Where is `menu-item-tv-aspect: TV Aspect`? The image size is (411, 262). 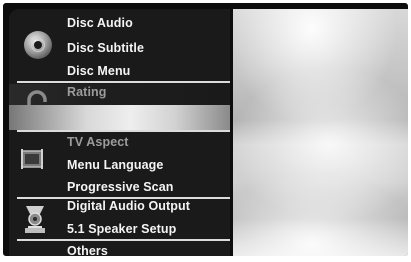 menu-item-tv-aspect: TV Aspect is located at coordinates (98, 142).